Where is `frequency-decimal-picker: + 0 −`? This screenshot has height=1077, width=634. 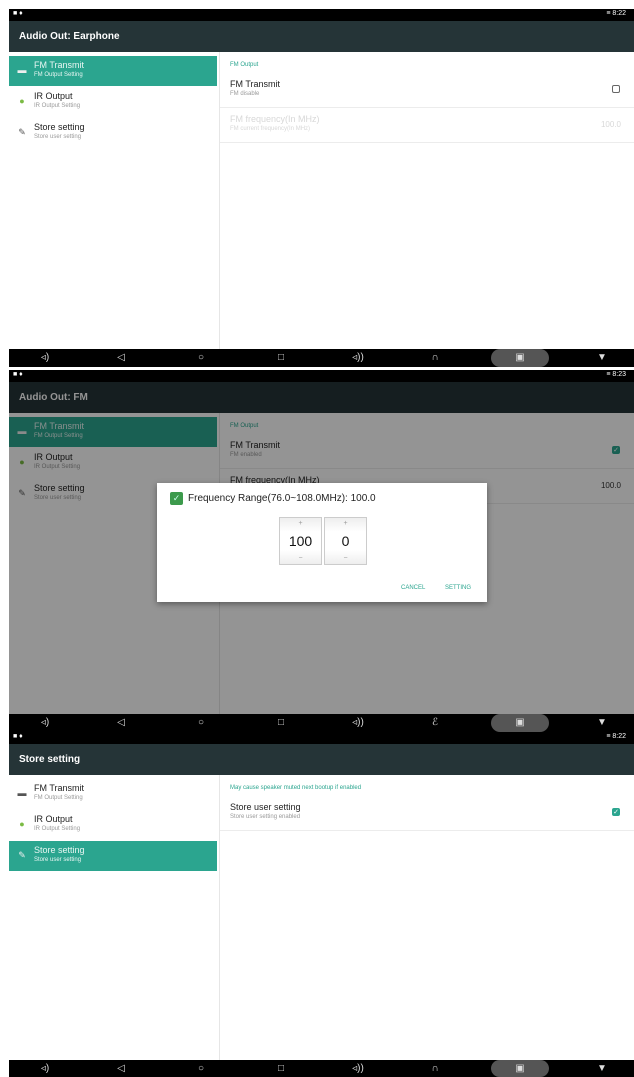 frequency-decimal-picker: + 0 − is located at coordinates (345, 541).